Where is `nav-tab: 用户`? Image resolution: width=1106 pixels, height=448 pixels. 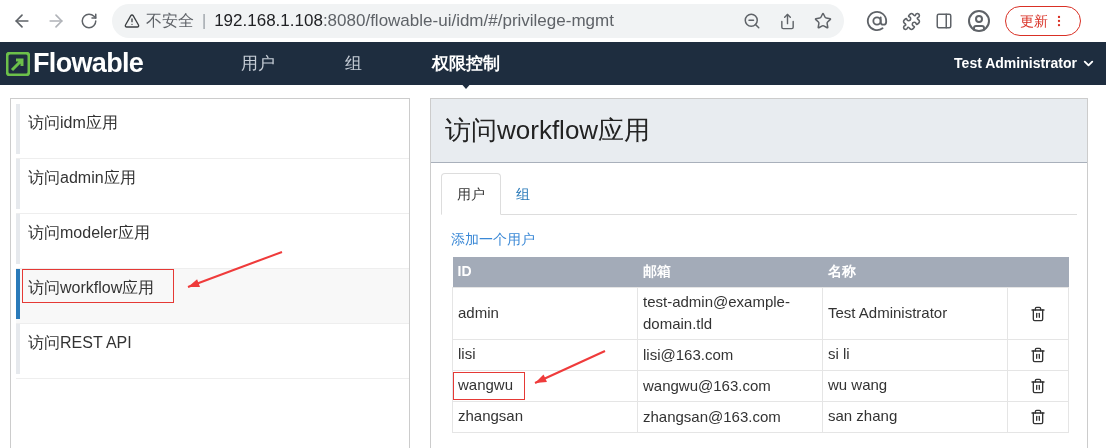 nav-tab: 用户 is located at coordinates (258, 63).